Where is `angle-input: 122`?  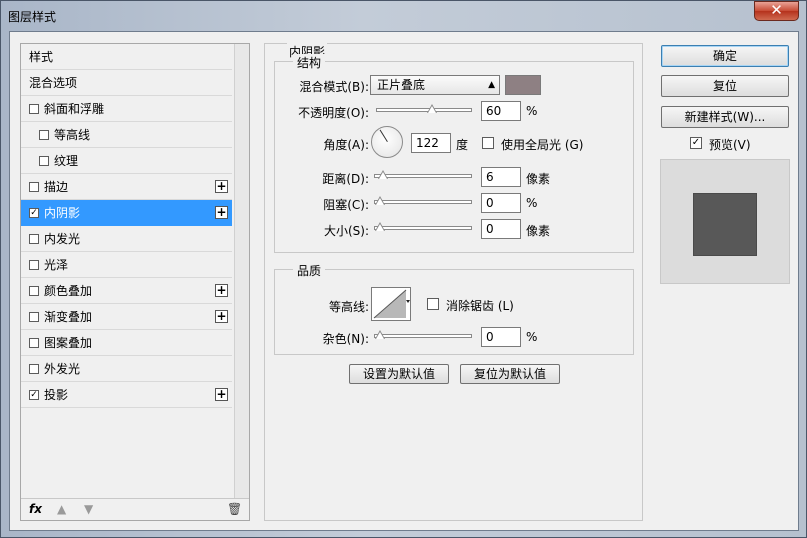 angle-input: 122 is located at coordinates (431, 143).